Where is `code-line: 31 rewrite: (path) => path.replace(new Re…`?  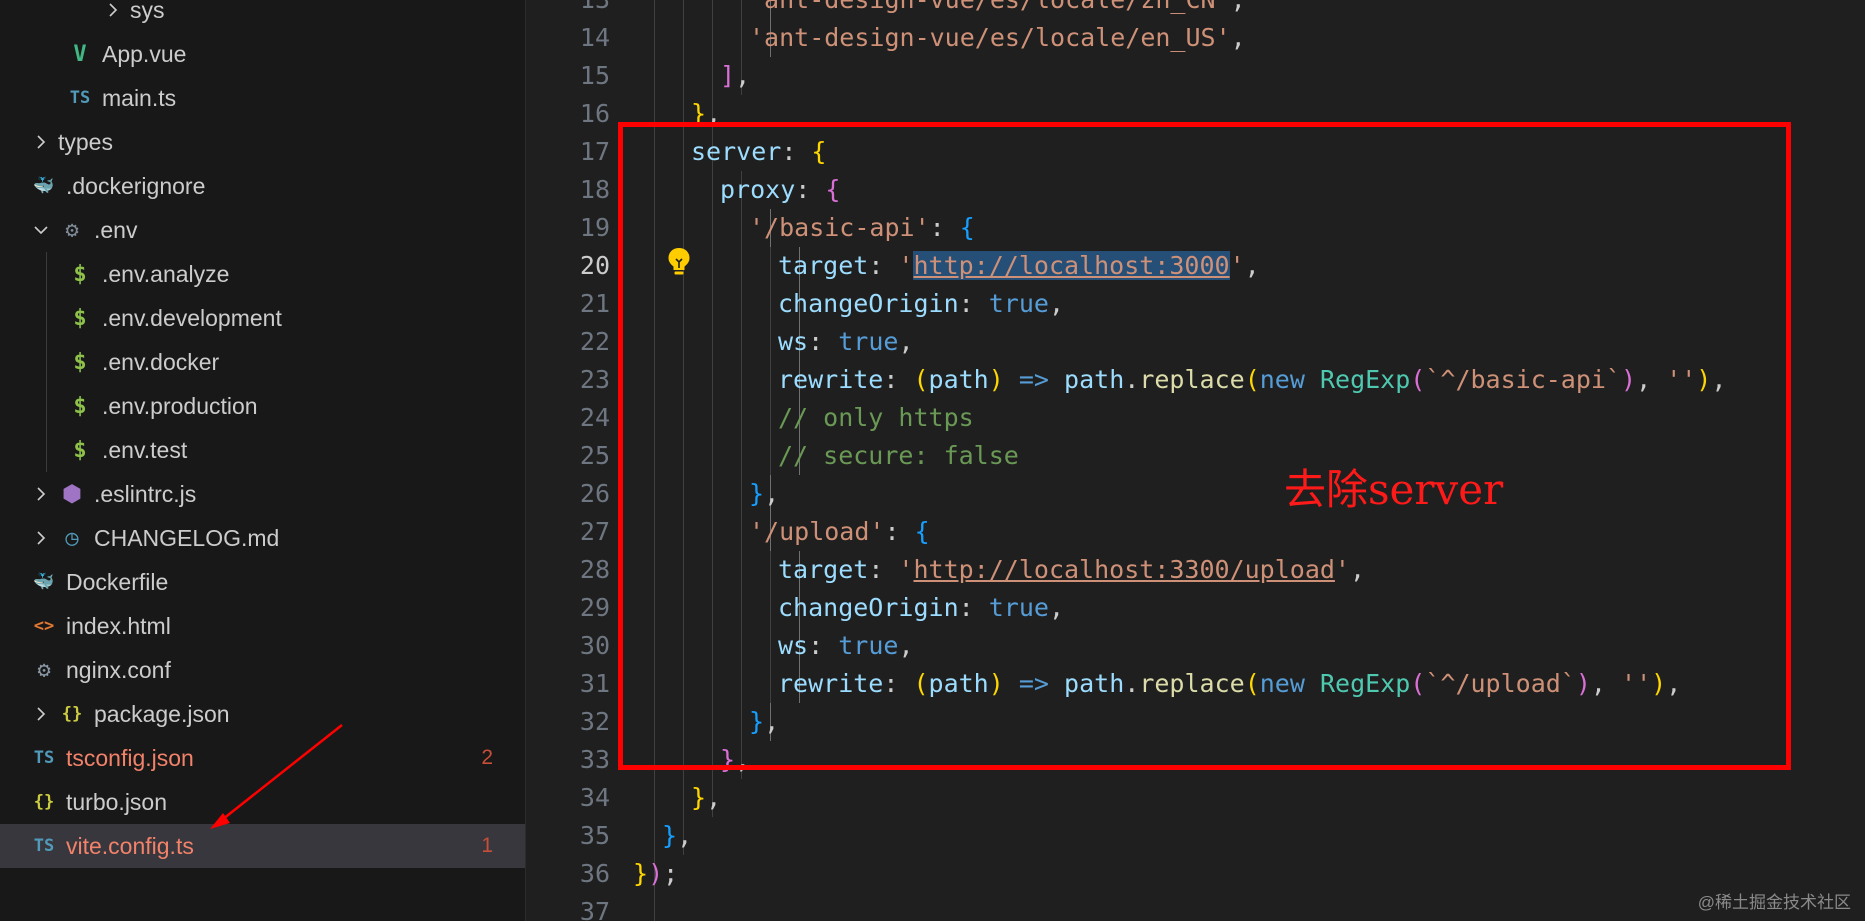 code-line: 31 rewrite: (path) => path.replace(new Re… is located at coordinates (1195, 684).